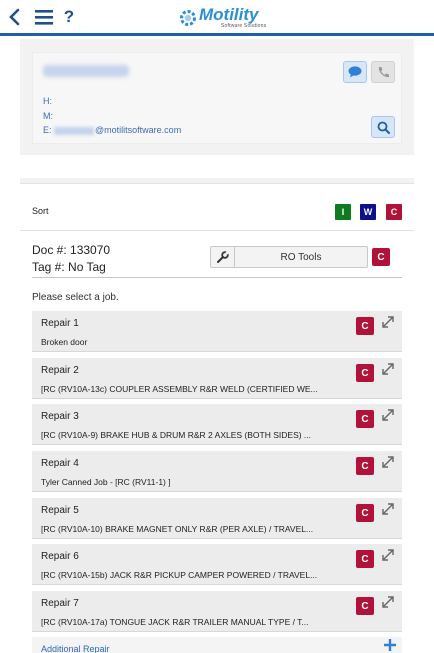  What do you see at coordinates (217, 645) in the screenshot?
I see `additional-repair-row: Additional Repair` at bounding box center [217, 645].